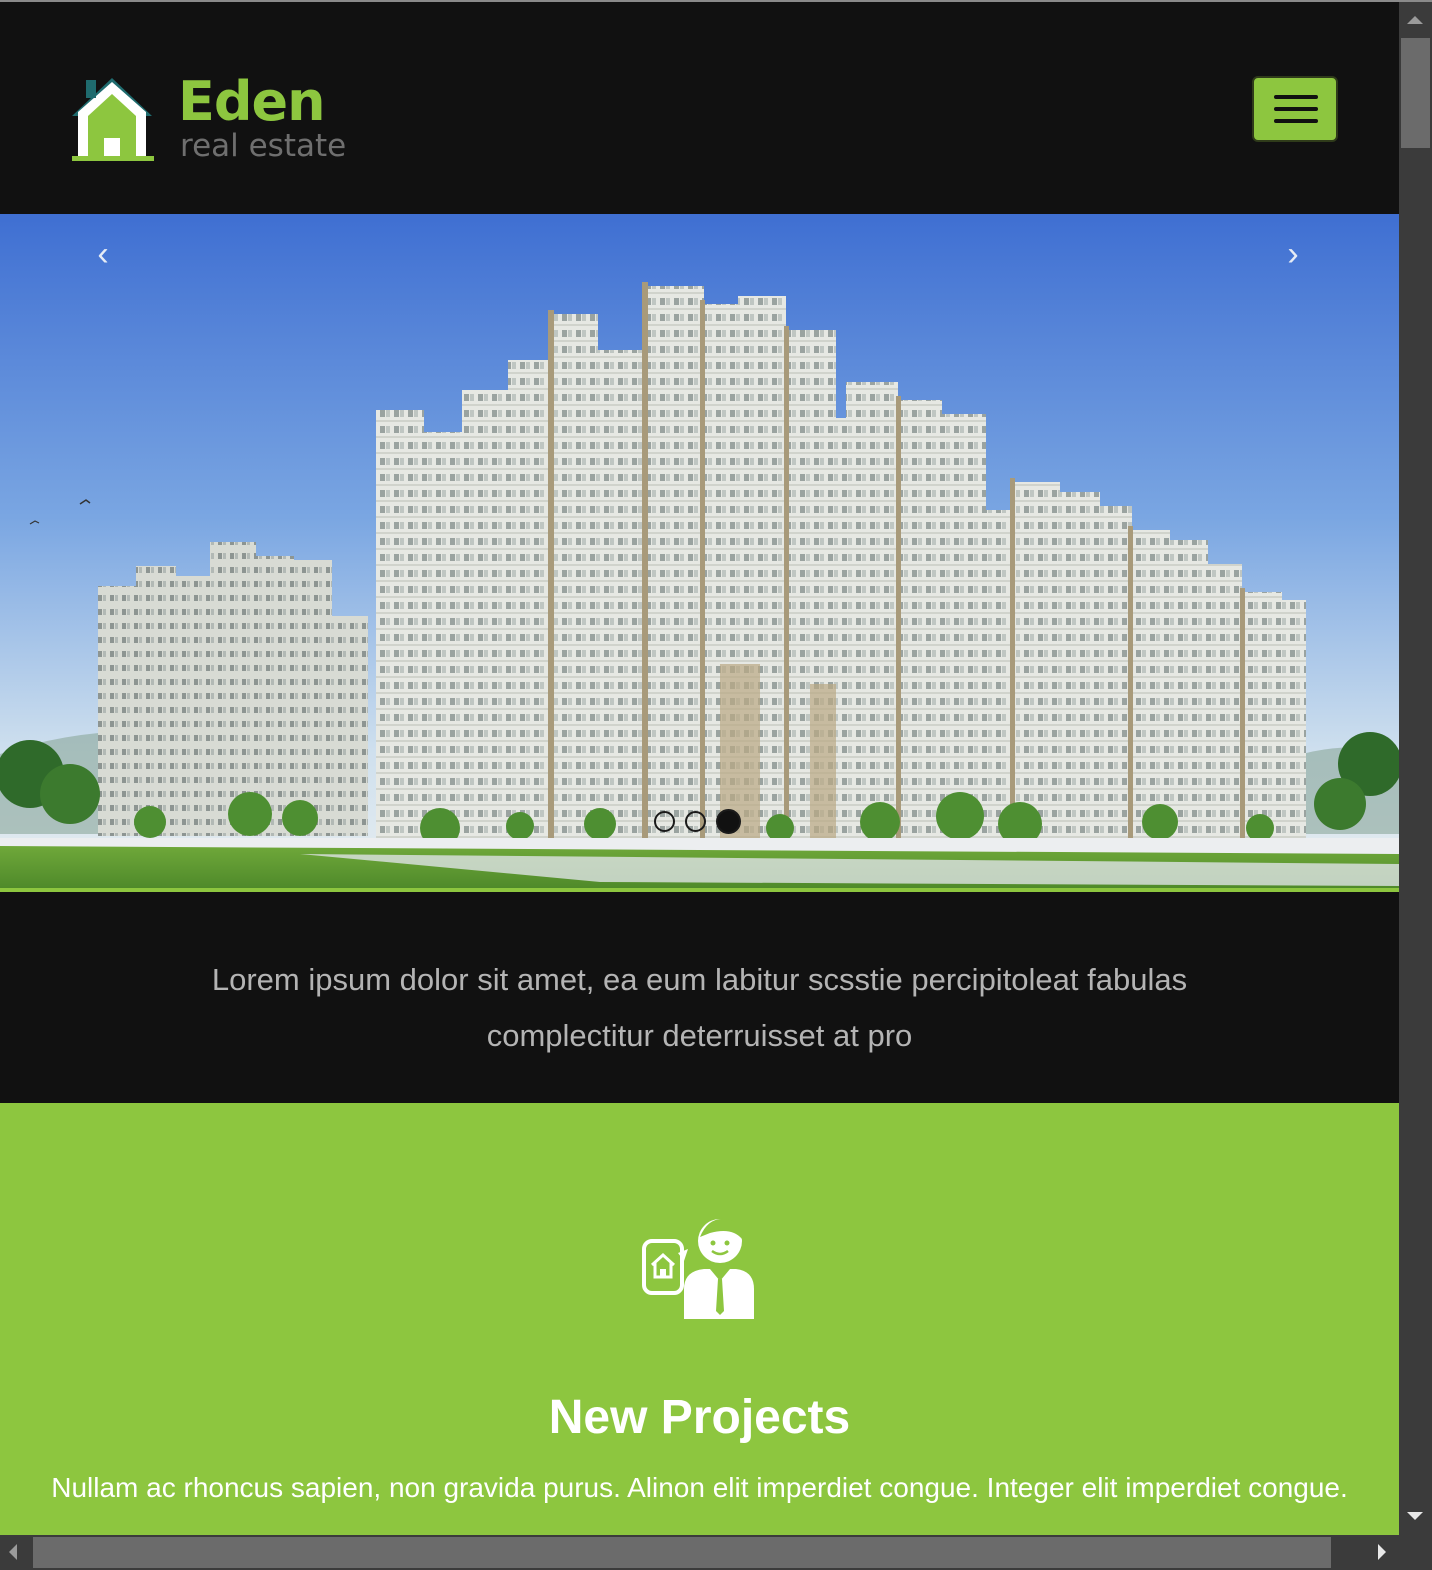 This screenshot has width=1432, height=1570. What do you see at coordinates (1415, 1552) in the screenshot?
I see `scrollbar-corner` at bounding box center [1415, 1552].